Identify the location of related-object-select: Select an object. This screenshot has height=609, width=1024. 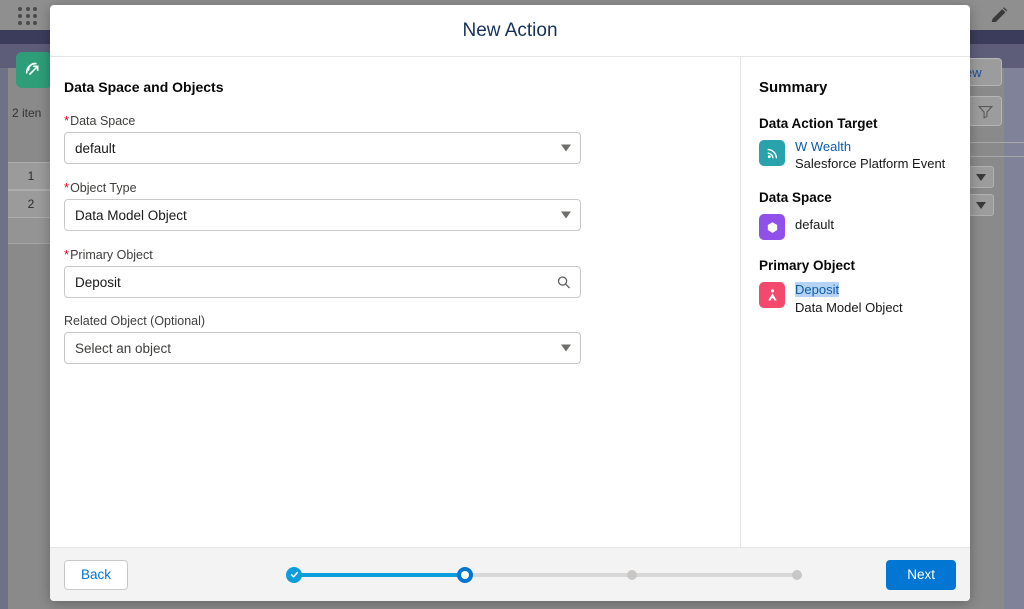
(322, 348).